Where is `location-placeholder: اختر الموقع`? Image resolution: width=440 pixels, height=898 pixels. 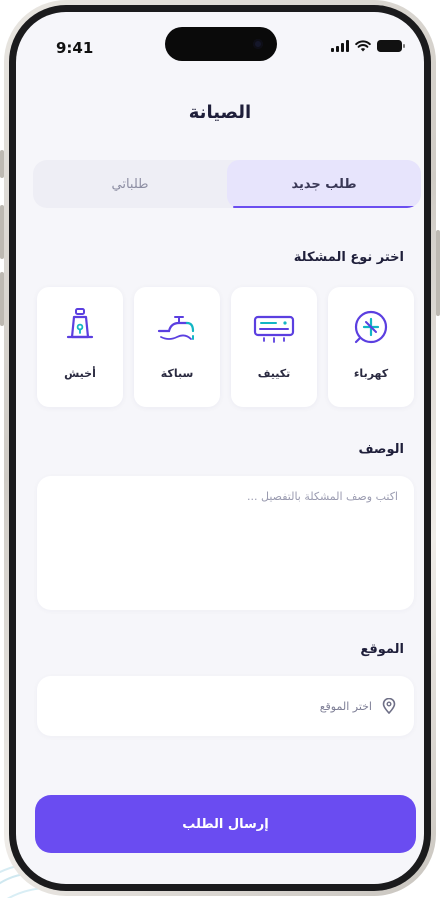 location-placeholder: اختر الموقع is located at coordinates (345, 706).